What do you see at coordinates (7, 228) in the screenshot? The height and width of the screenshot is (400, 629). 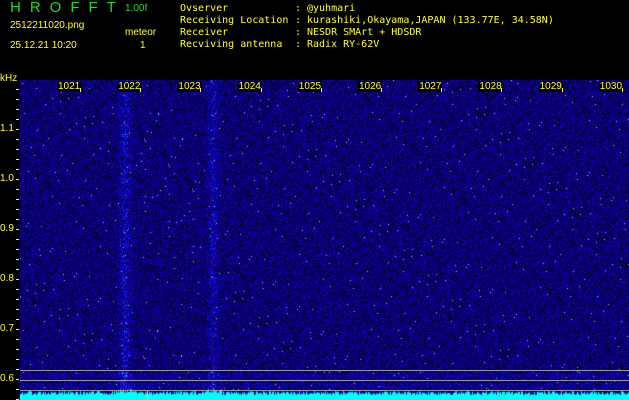 I see `y-tick-label: 0.9` at bounding box center [7, 228].